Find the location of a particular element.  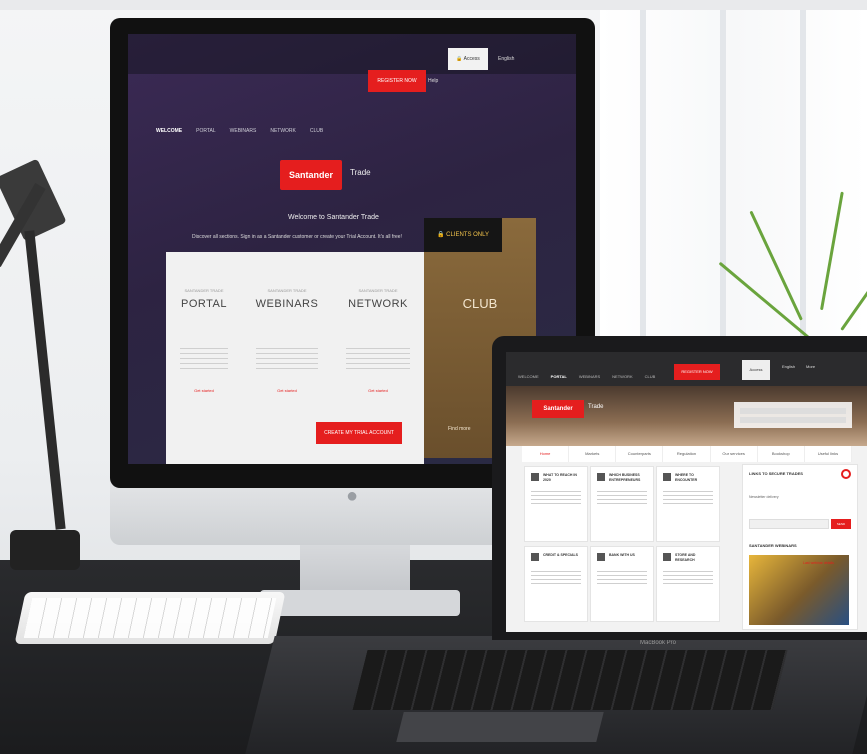

tile-title: WHICH BUSINESS ENTREPRENEURS is located at coordinates (625, 477).